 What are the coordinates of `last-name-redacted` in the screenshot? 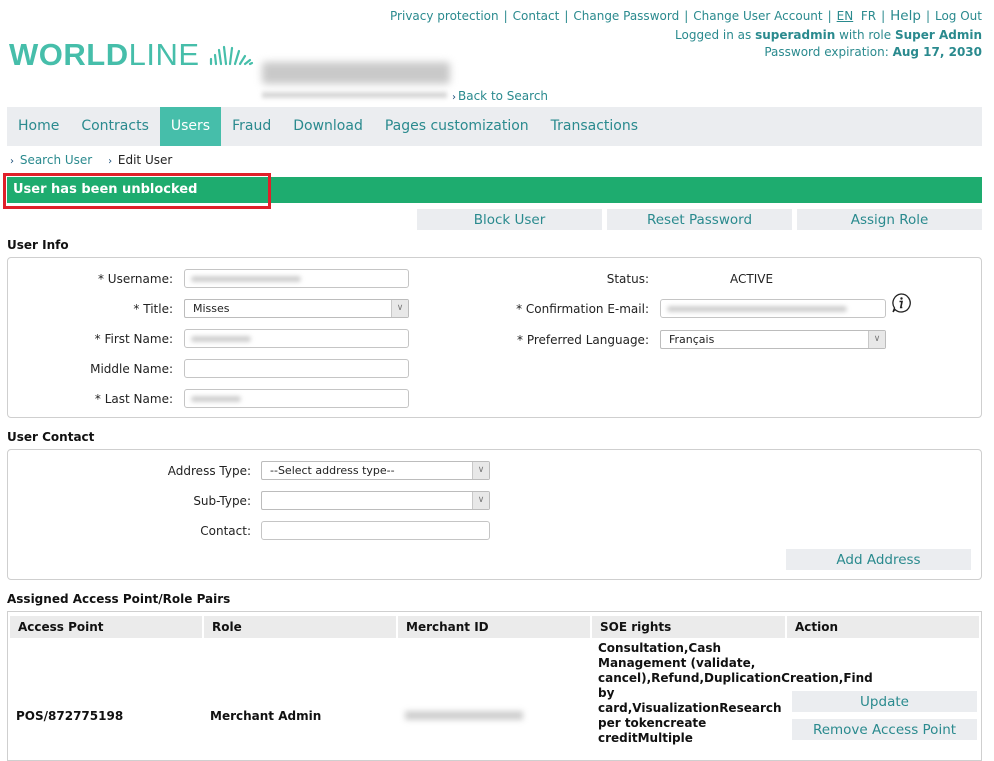 It's located at (216, 399).